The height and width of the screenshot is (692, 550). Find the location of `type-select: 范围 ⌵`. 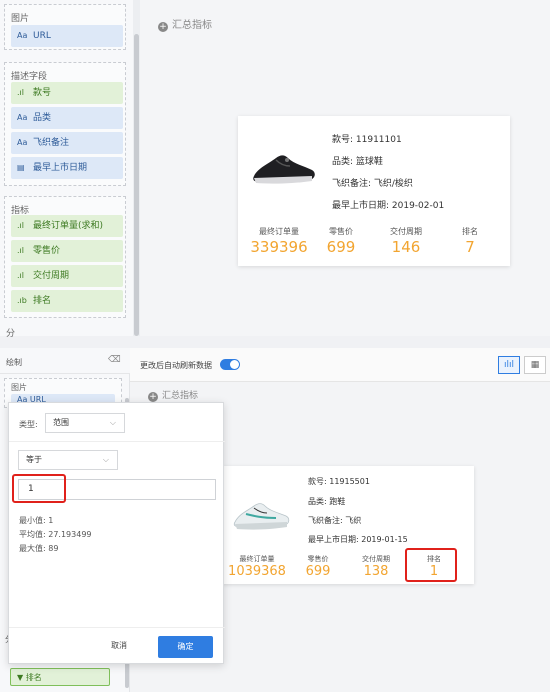

type-select: 范围 ⌵ is located at coordinates (85, 423).